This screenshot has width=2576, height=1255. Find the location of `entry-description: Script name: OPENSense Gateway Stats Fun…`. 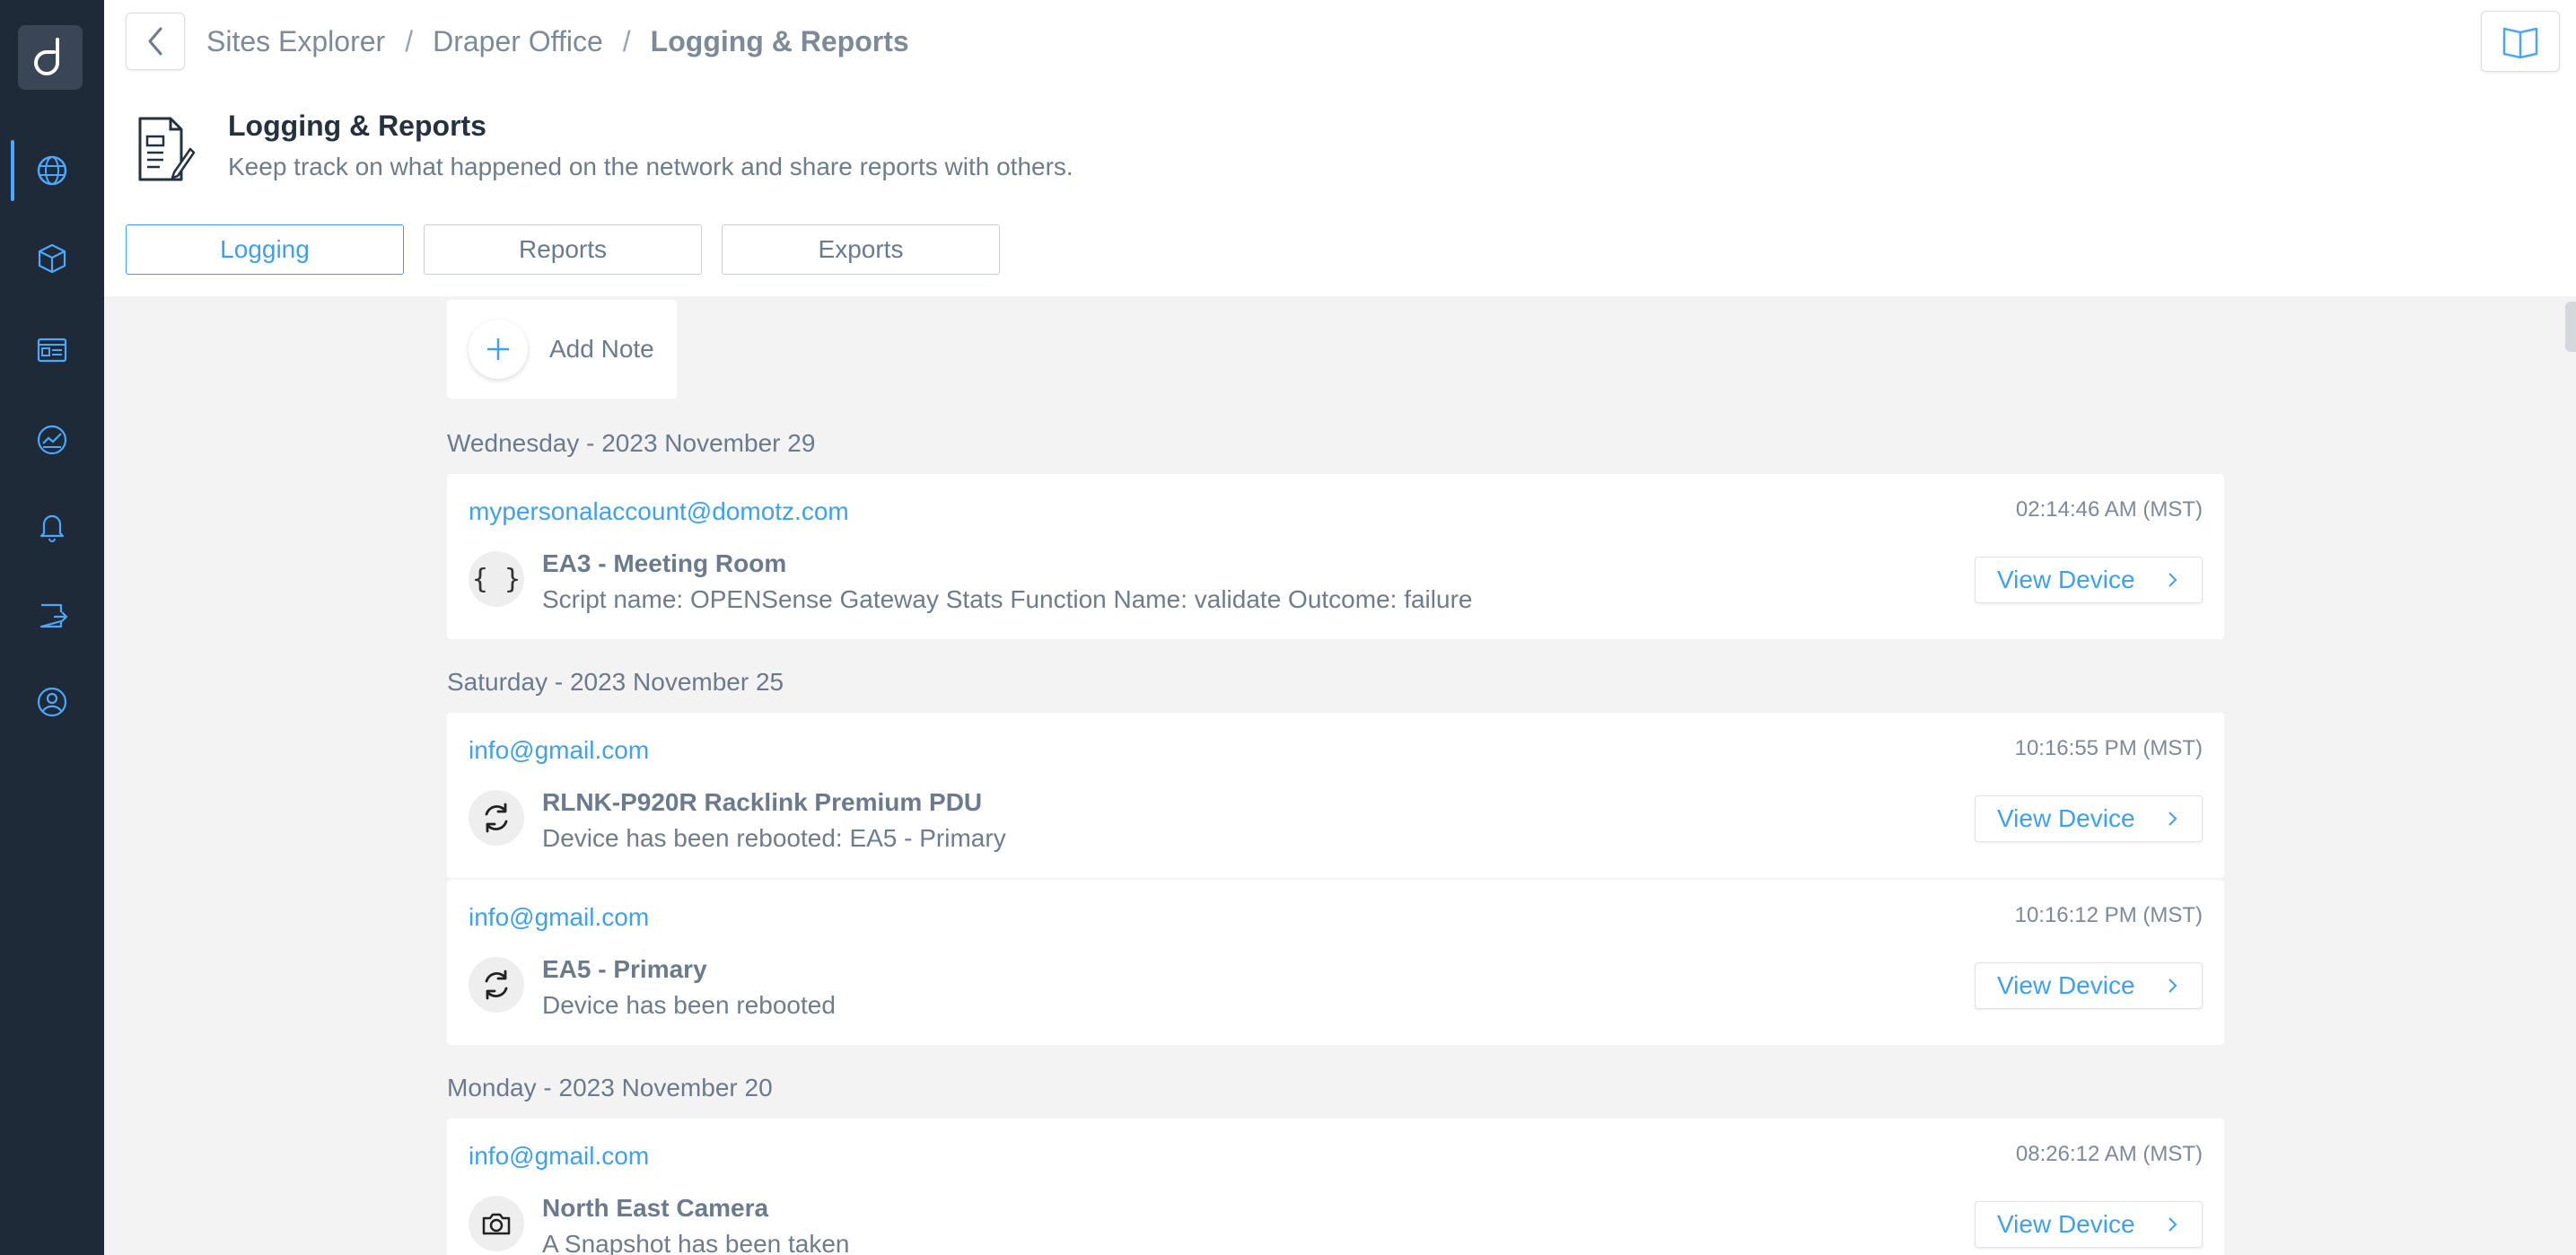

entry-description: Script name: OPENSense Gateway Stats Fun… is located at coordinates (1007, 599).